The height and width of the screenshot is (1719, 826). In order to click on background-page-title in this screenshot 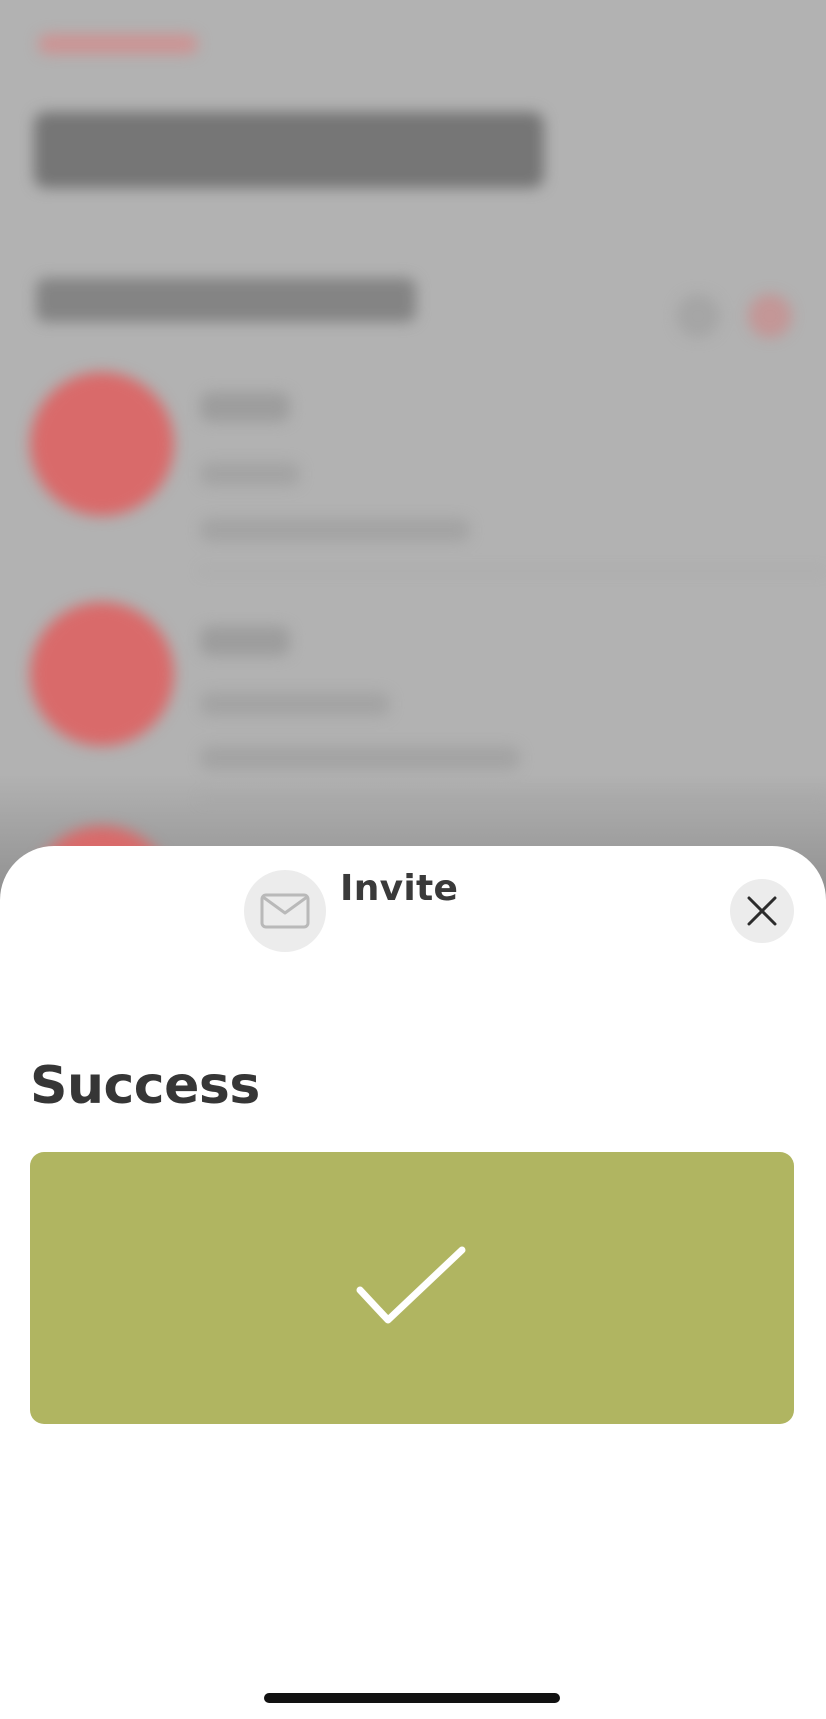, I will do `click(289, 150)`.